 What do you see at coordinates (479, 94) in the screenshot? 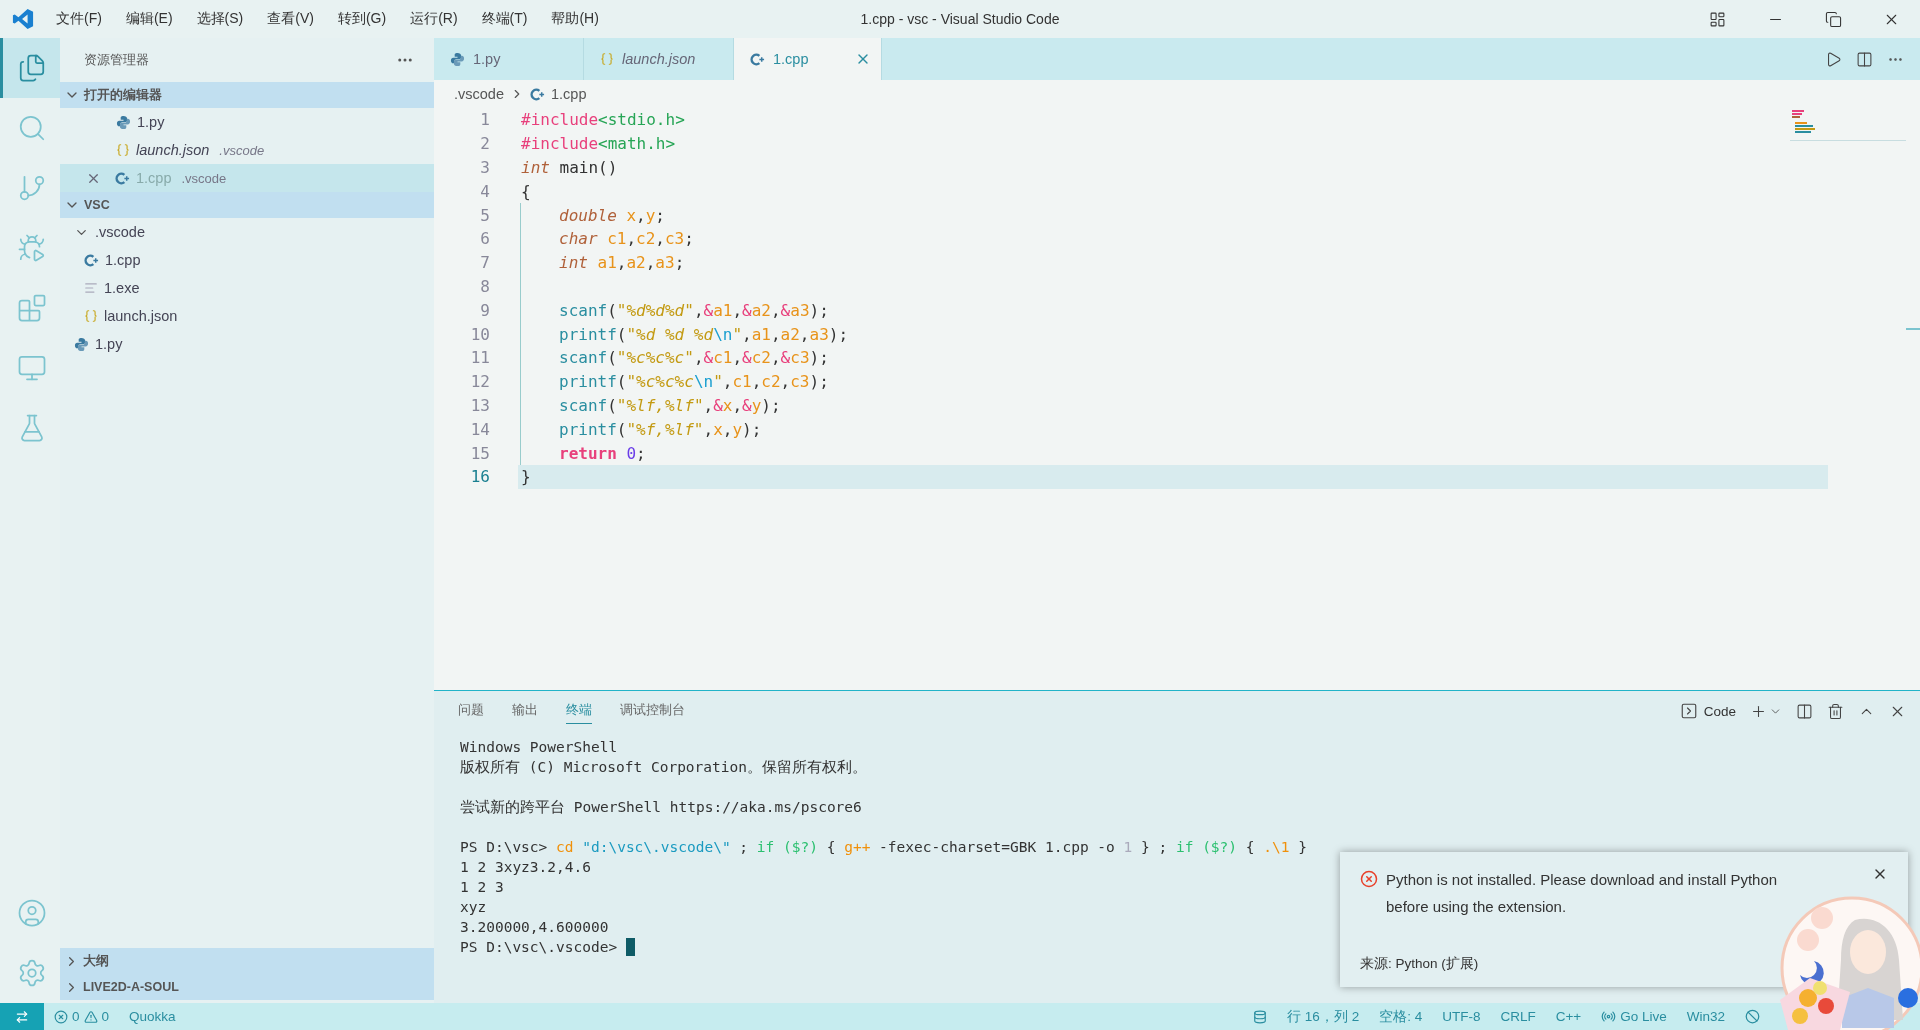
I see `breadcrumb-item: .vscode` at bounding box center [479, 94].